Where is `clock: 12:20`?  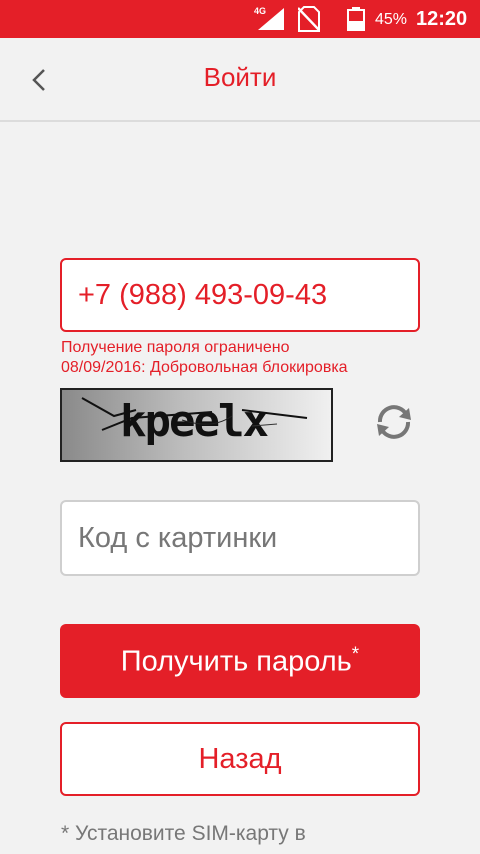
clock: 12:20 is located at coordinates (442, 19).